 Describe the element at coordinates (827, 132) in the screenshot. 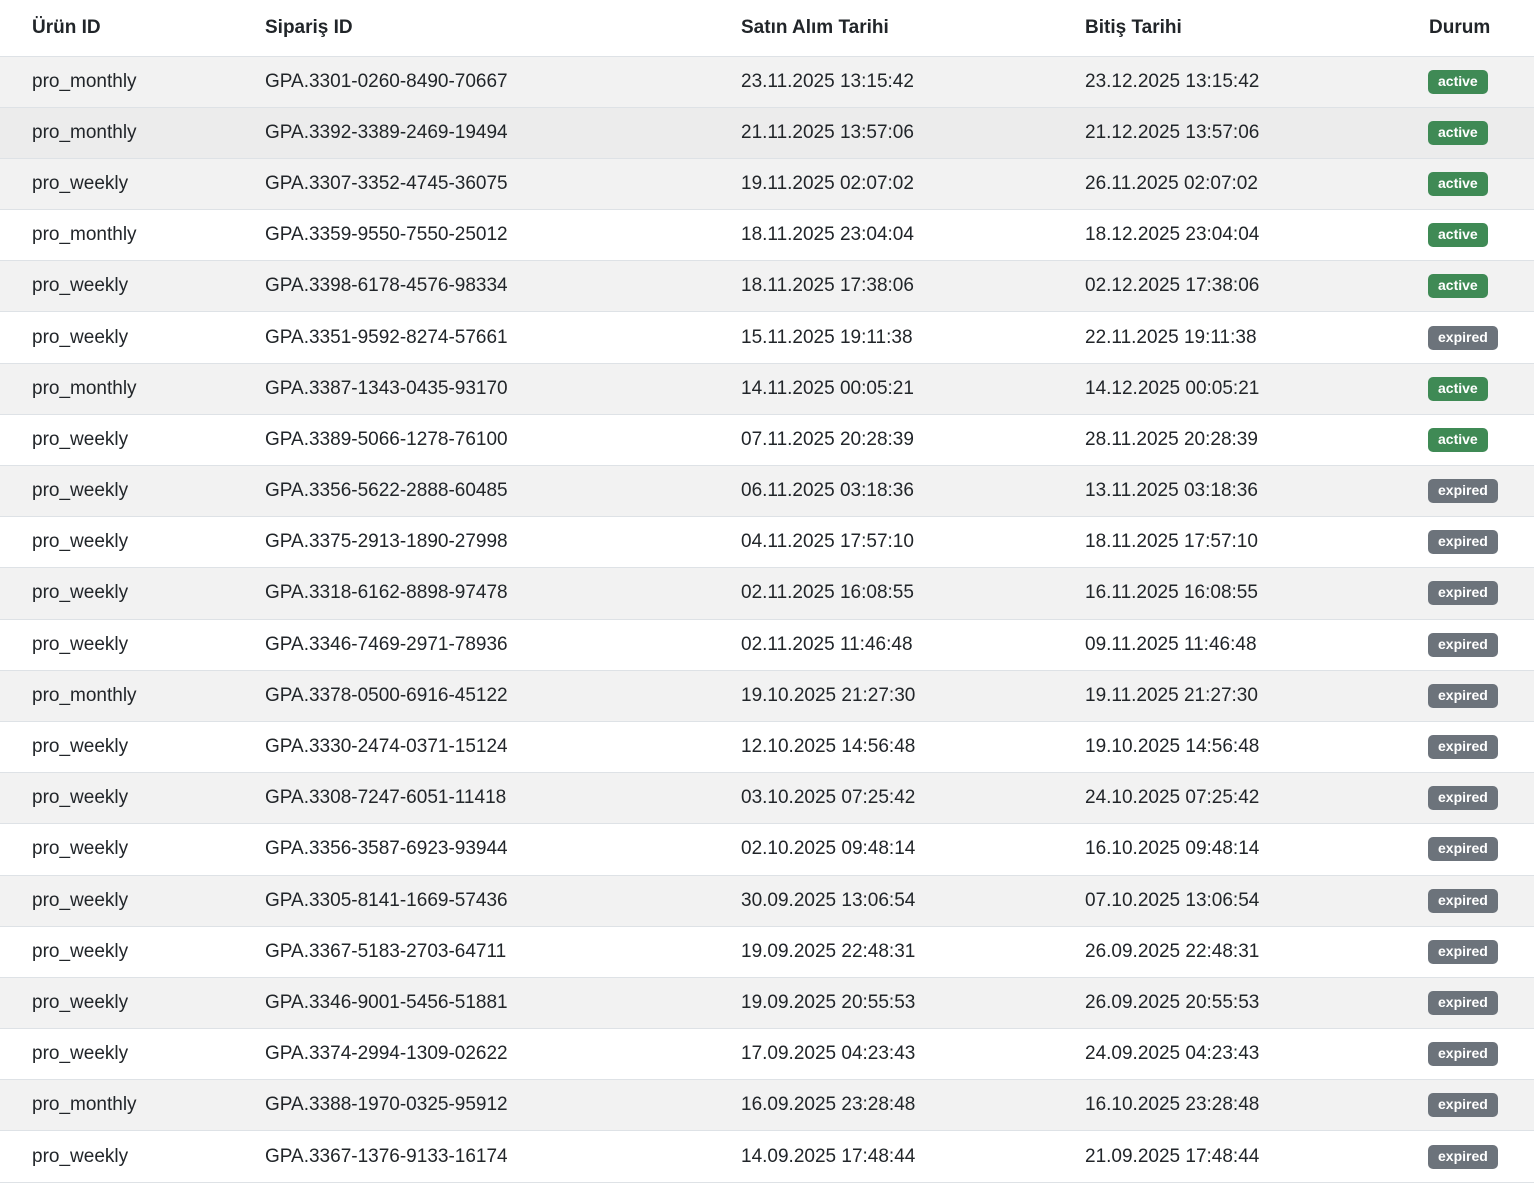

I see `cell-purchase-date: 21.11.2025 13:57:06` at that location.